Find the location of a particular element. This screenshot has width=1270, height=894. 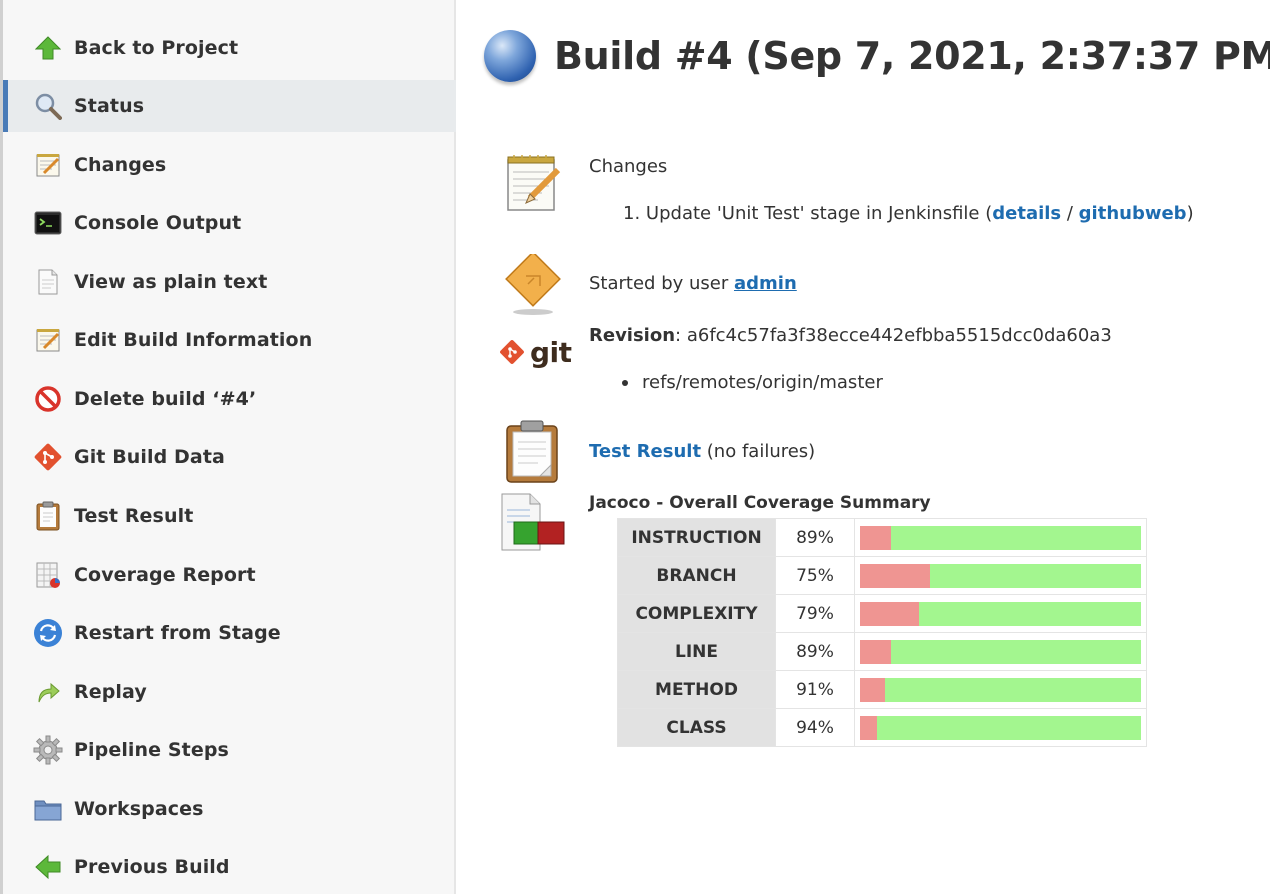

git-logo-text: git is located at coordinates (551, 352).